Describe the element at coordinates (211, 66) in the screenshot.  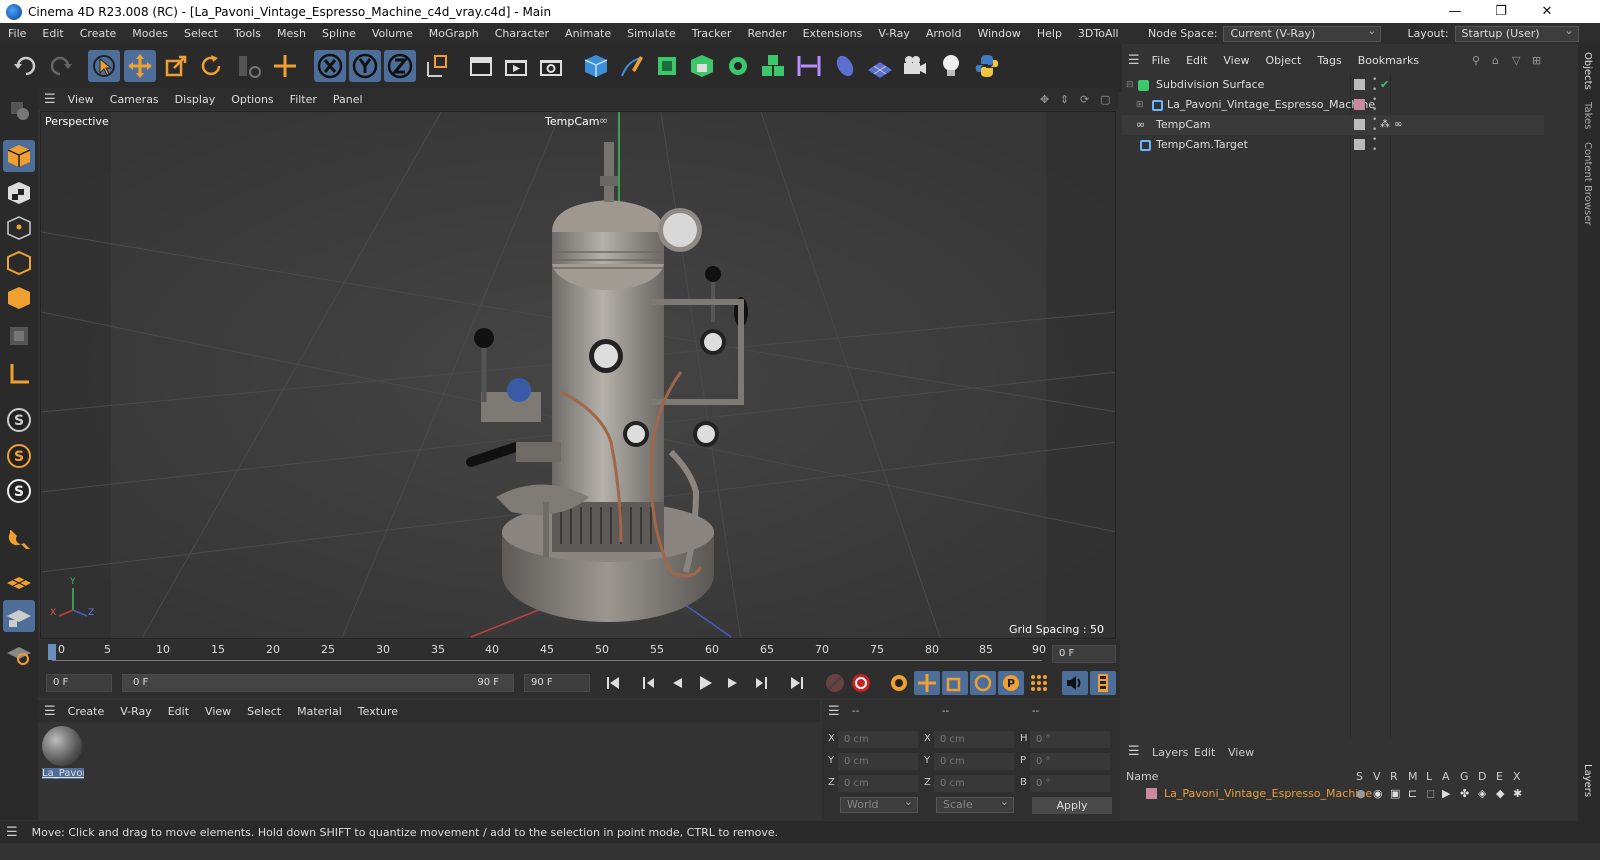
I see `rotate-tool-button` at that location.